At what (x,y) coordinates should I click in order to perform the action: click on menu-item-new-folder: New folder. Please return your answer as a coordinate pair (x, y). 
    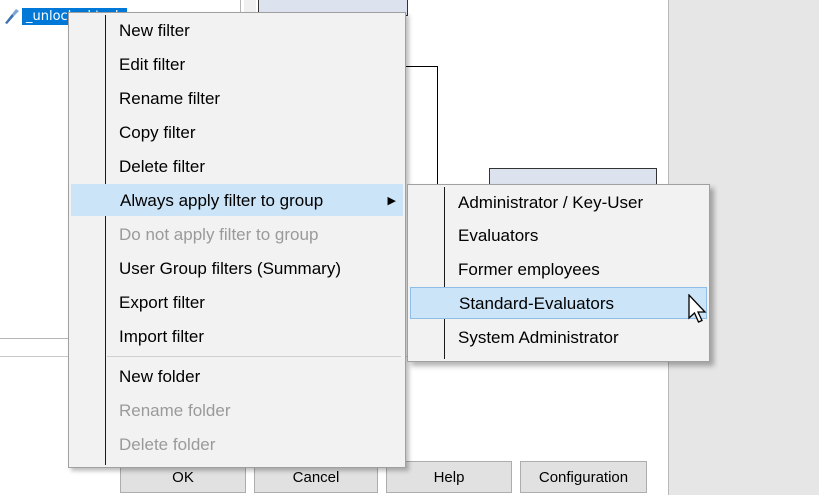
    Looking at the image, I should click on (237, 377).